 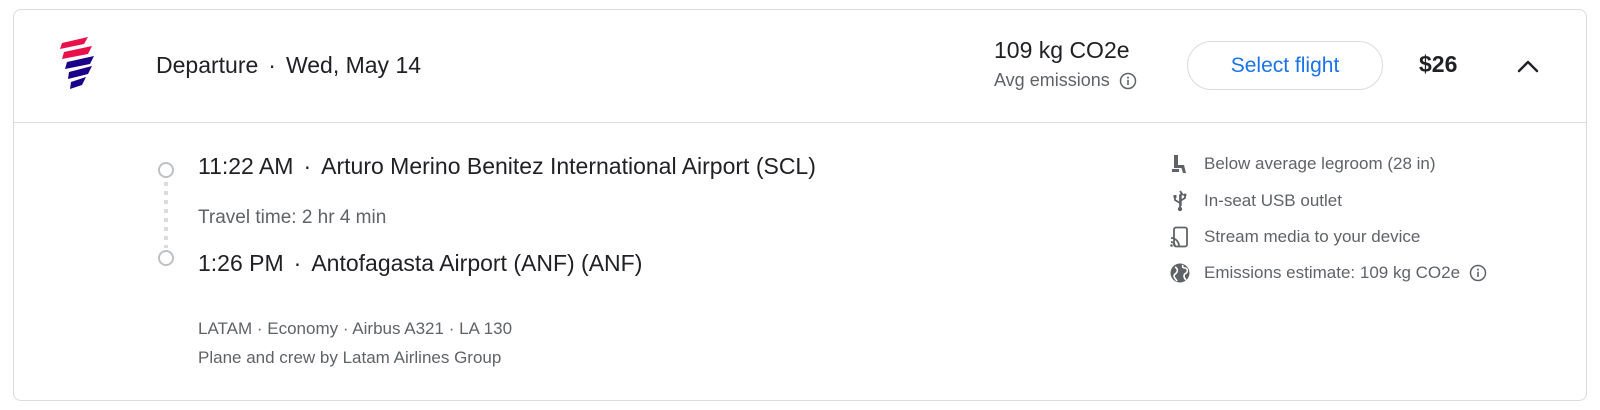 What do you see at coordinates (1179, 164) in the screenshot?
I see `legroom-icon` at bounding box center [1179, 164].